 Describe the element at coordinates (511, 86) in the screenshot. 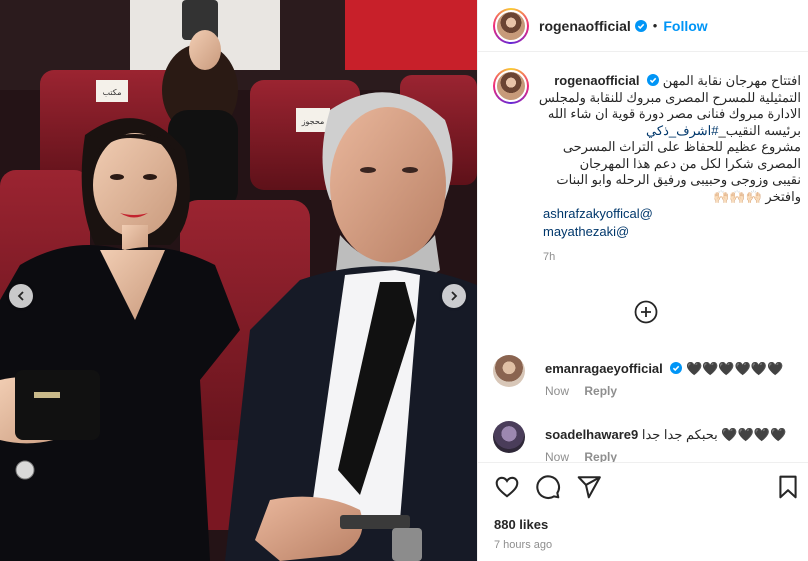

I see `caption-author-avatar` at that location.